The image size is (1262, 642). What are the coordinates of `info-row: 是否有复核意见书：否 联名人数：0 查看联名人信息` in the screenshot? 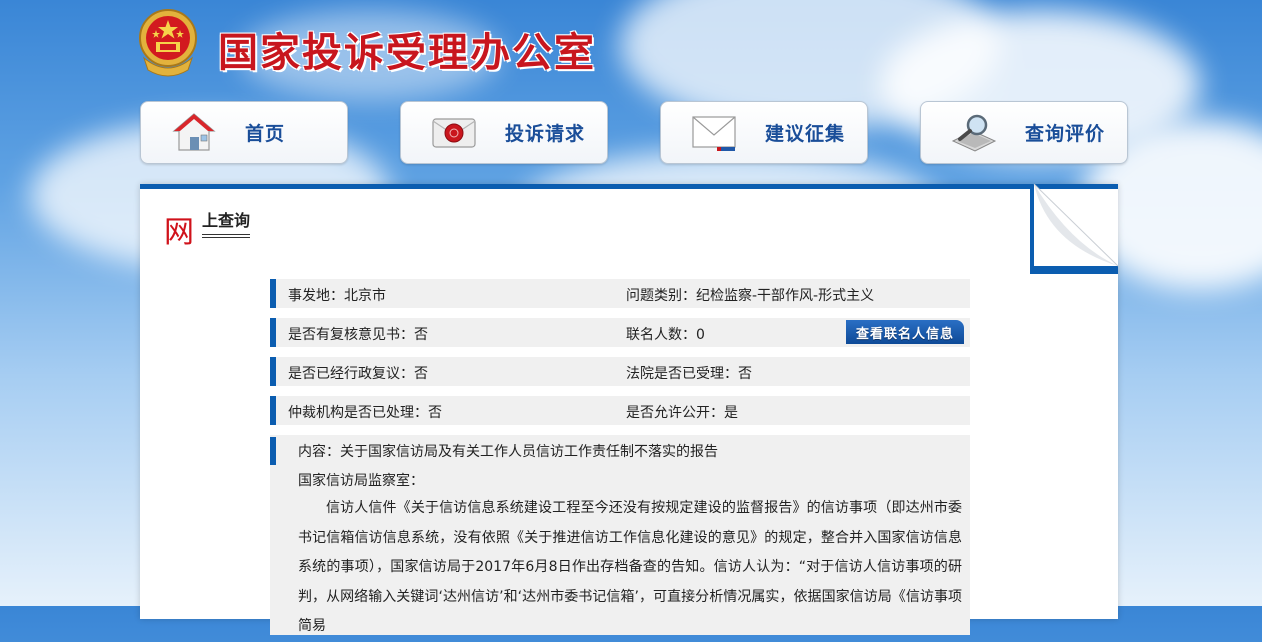 It's located at (620, 332).